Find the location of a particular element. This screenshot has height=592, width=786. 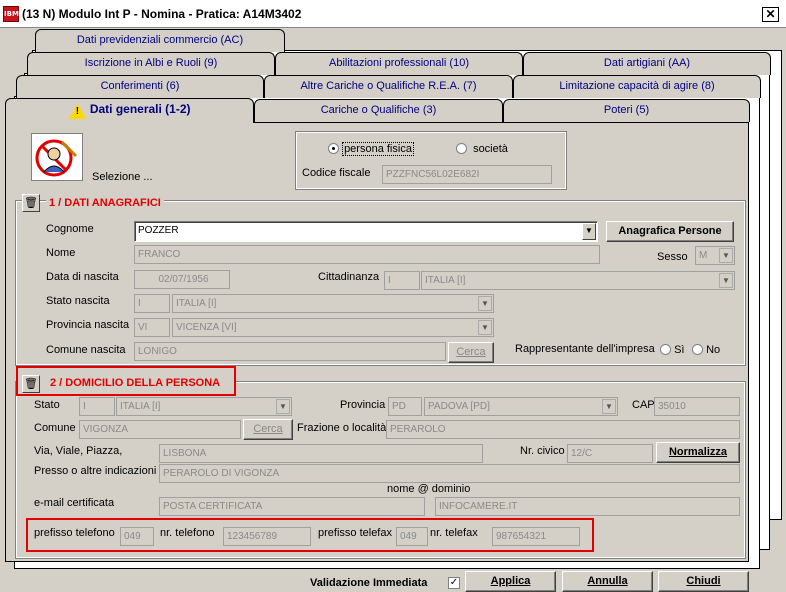

nome-label: Nome is located at coordinates (61, 253).